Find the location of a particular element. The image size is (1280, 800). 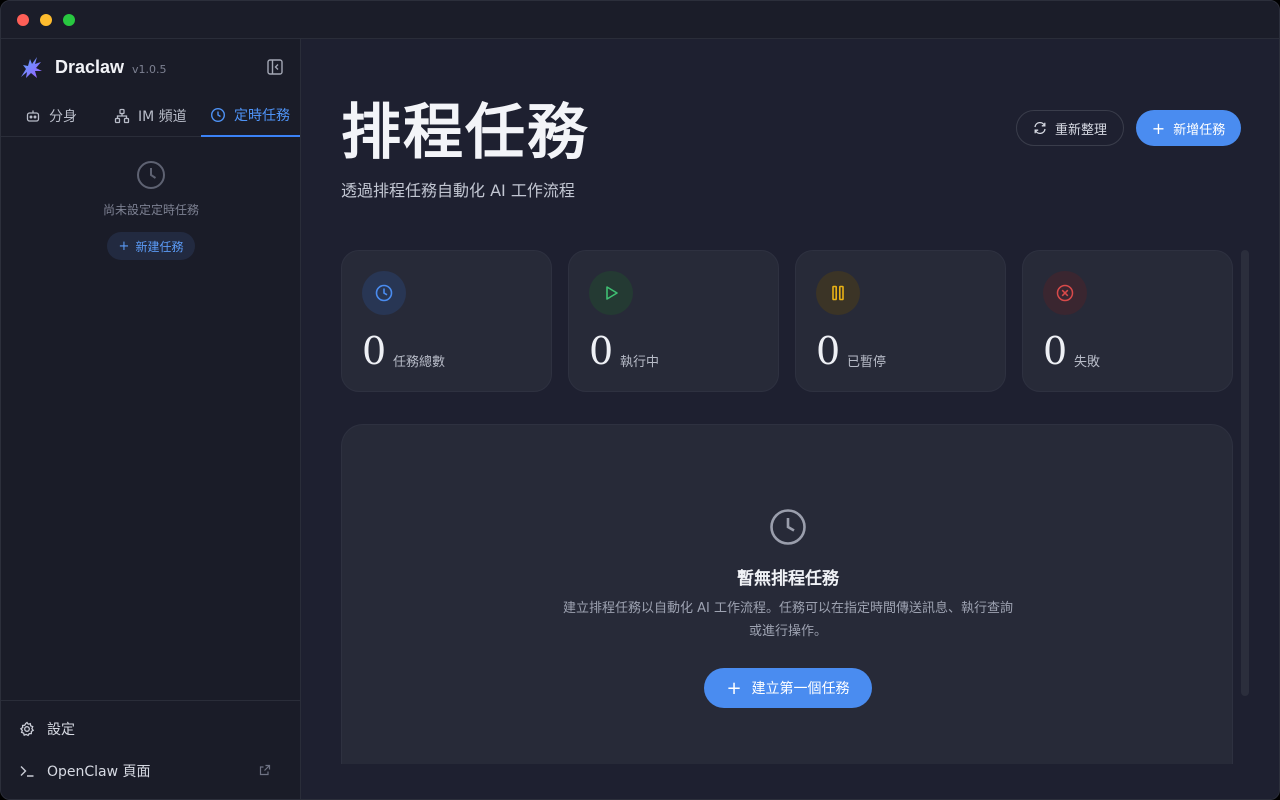

tab-agents: 分身 is located at coordinates (51, 116).